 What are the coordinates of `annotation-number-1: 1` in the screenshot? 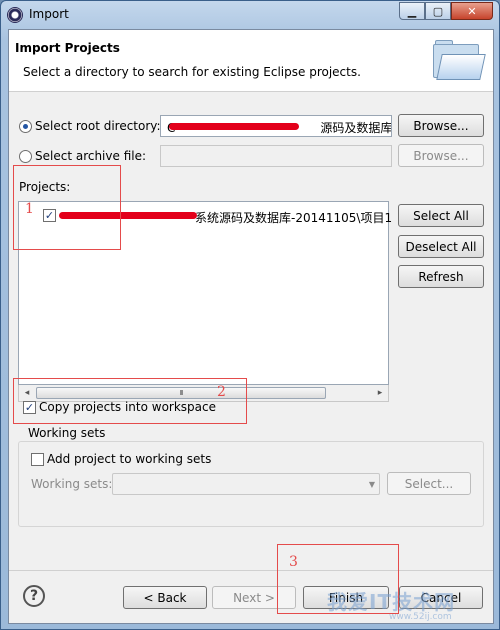 It's located at (29, 209).